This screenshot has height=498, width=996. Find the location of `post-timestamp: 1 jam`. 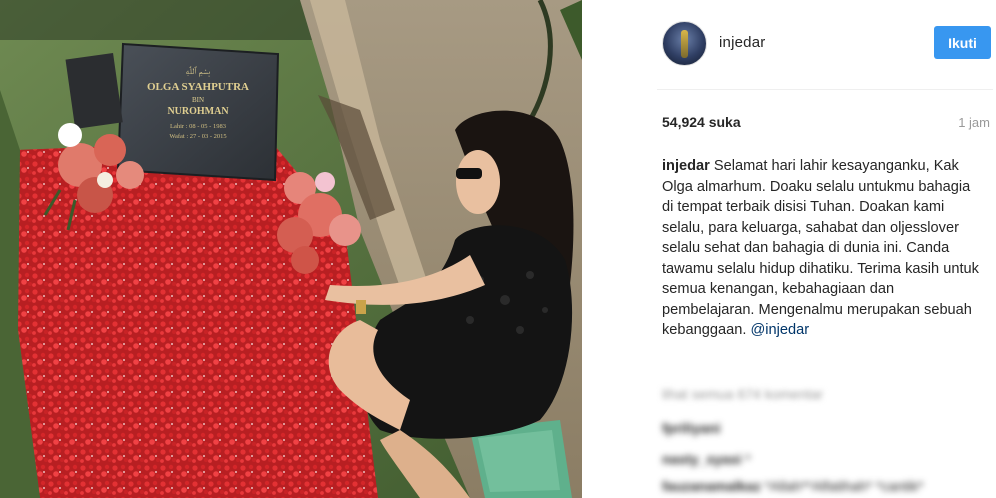

post-timestamp: 1 jam is located at coordinates (974, 122).